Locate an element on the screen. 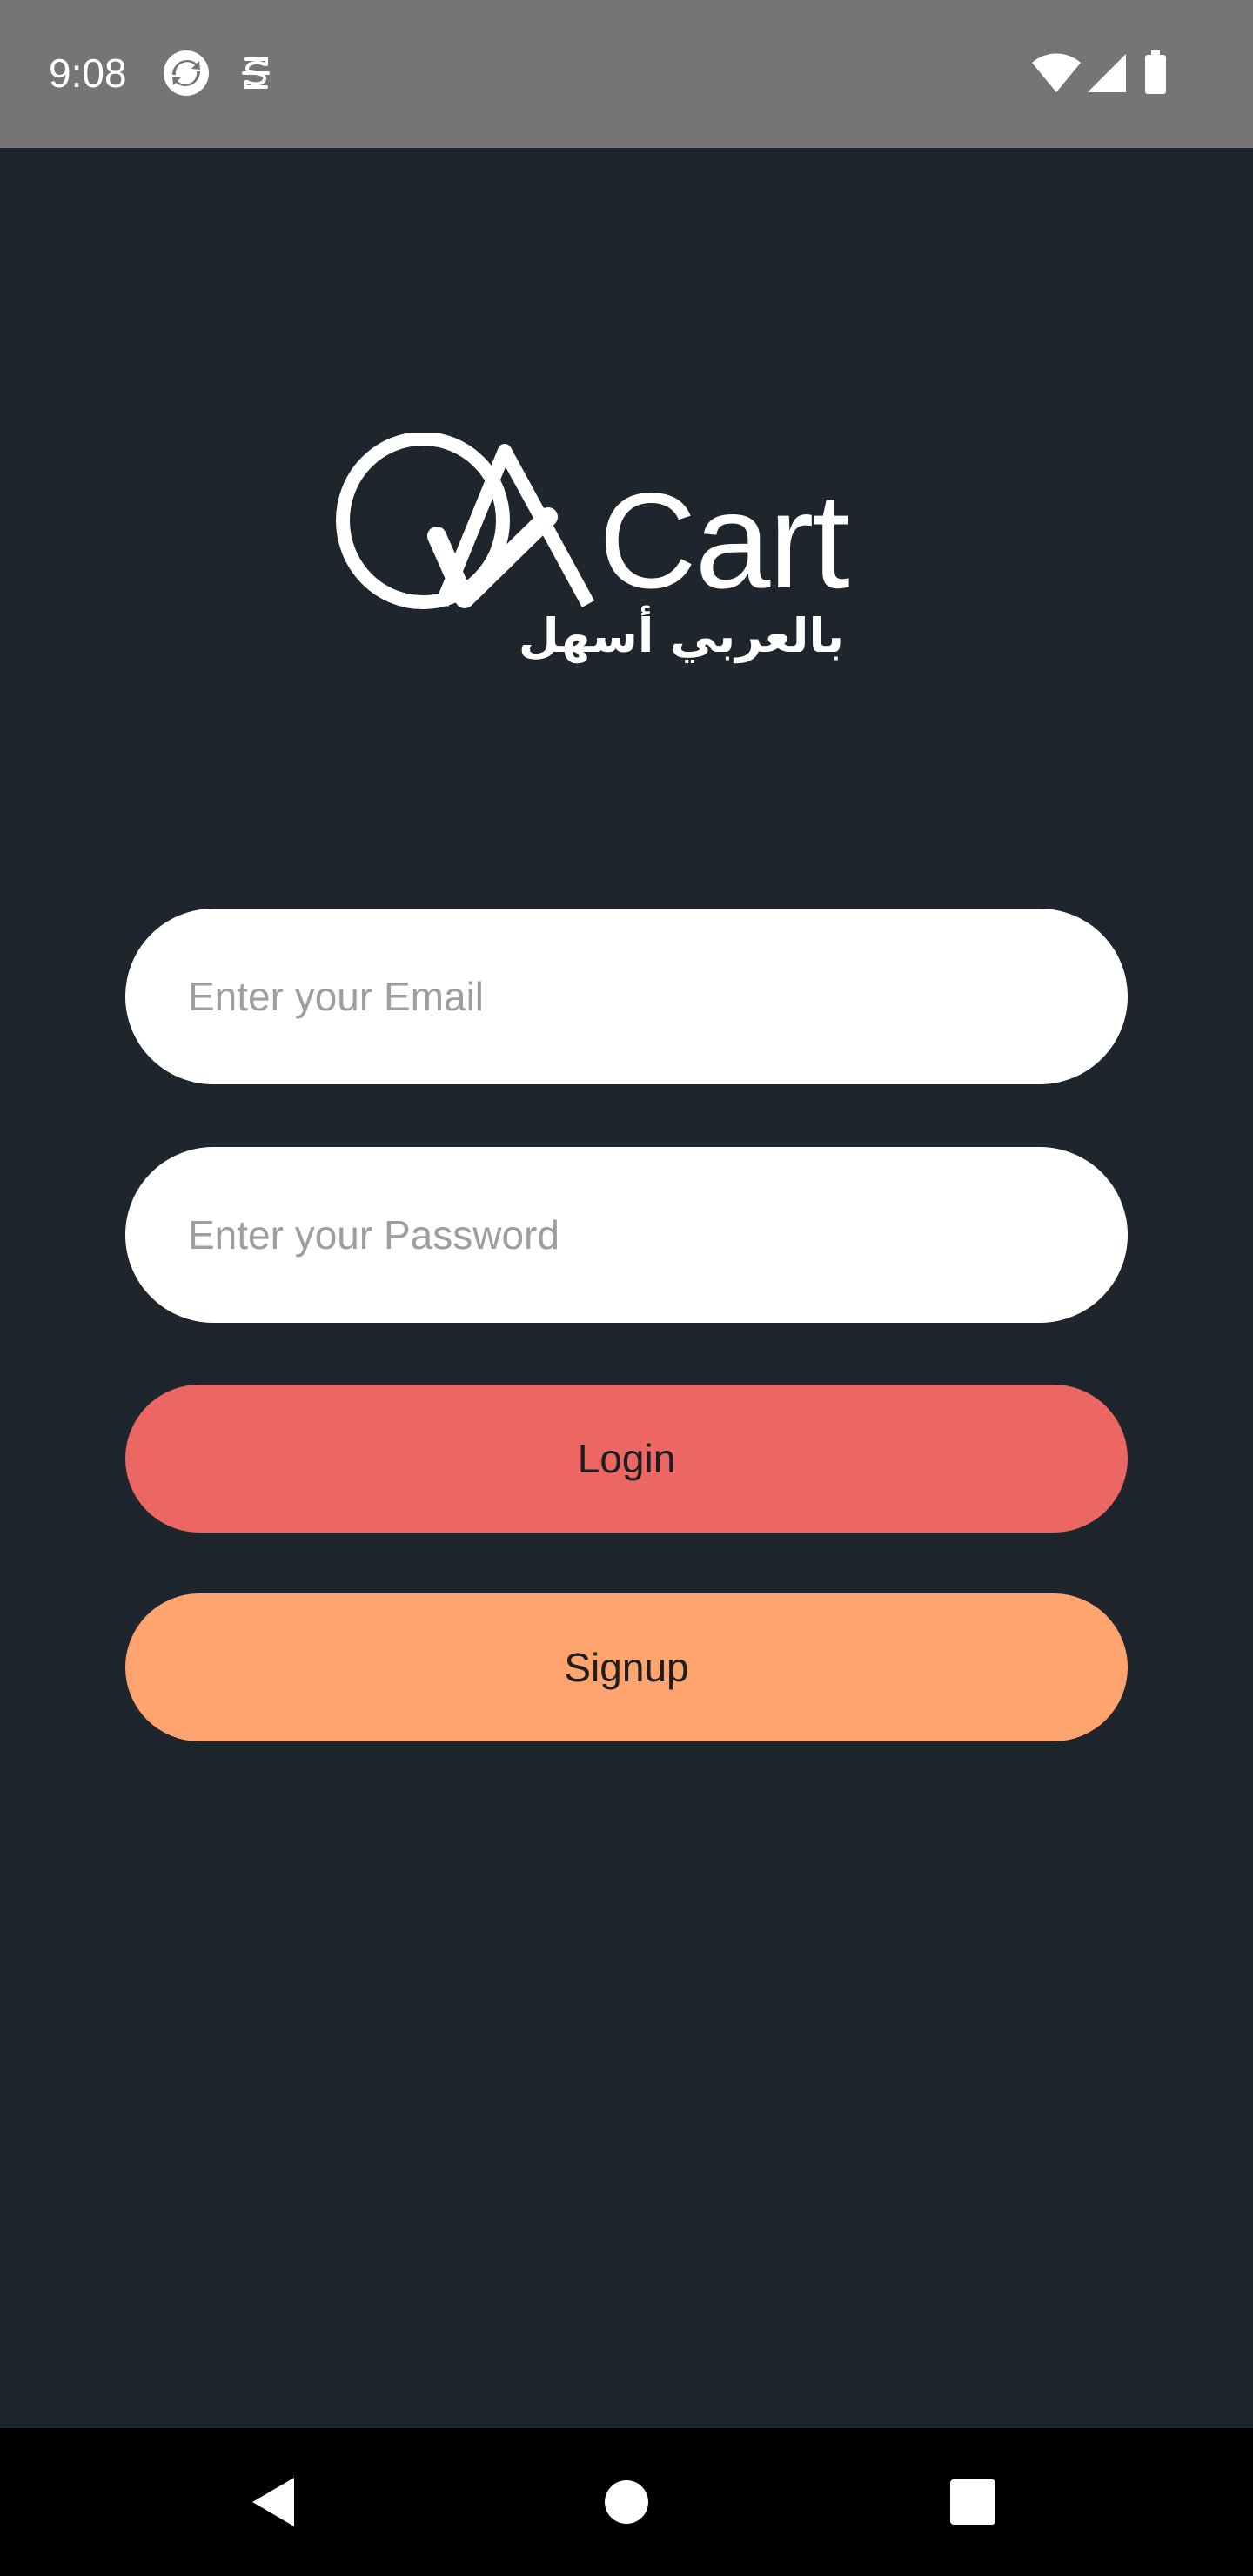 The width and height of the screenshot is (1253, 2576). qacart-logo: Cart بالعربي أسهل is located at coordinates (621, 559).